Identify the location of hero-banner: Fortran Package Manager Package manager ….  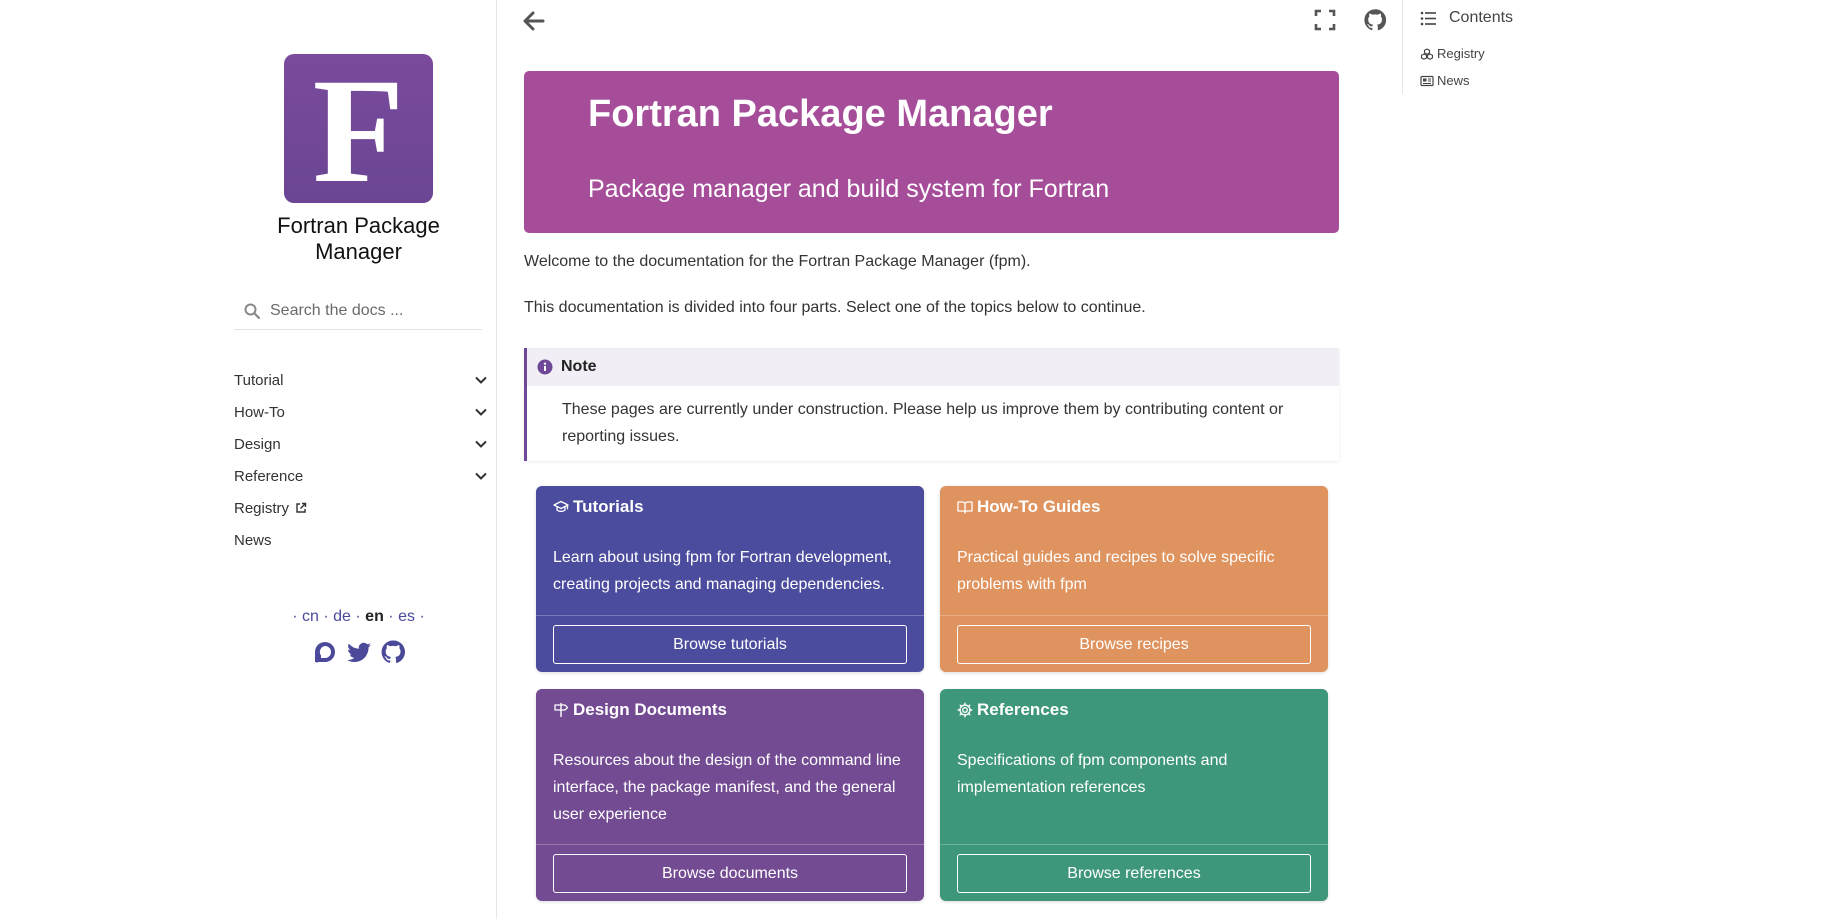
(931, 152).